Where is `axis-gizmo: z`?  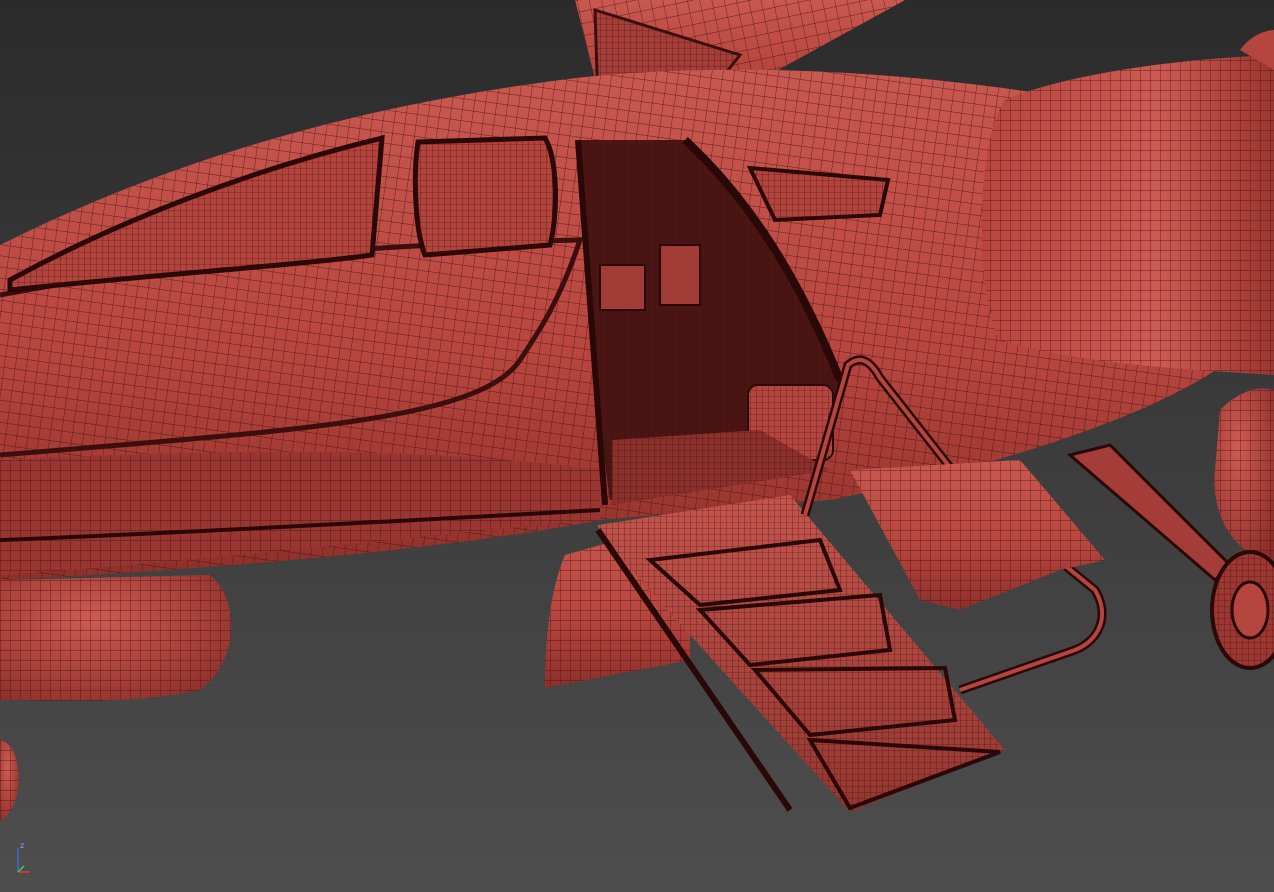
axis-gizmo: z is located at coordinates (23, 857).